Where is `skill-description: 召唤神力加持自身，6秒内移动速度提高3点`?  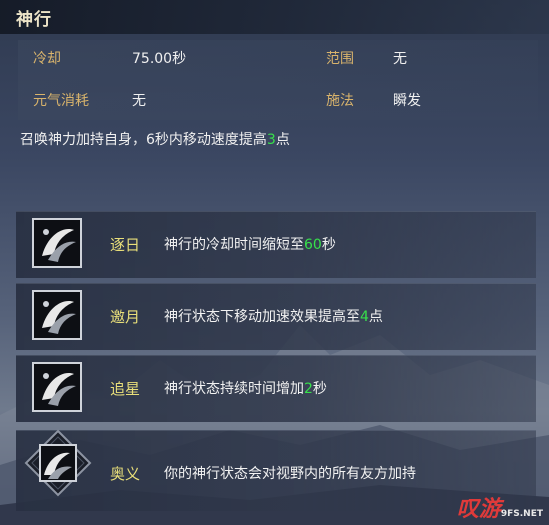 skill-description: 召唤神力加持自身，6秒内移动速度提高3点 is located at coordinates (155, 140).